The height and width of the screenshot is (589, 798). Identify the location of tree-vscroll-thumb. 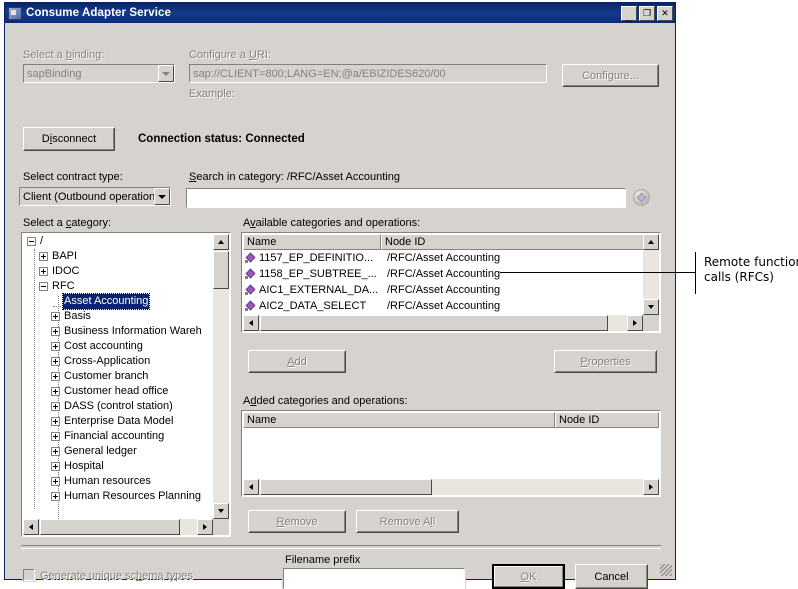
(221, 270).